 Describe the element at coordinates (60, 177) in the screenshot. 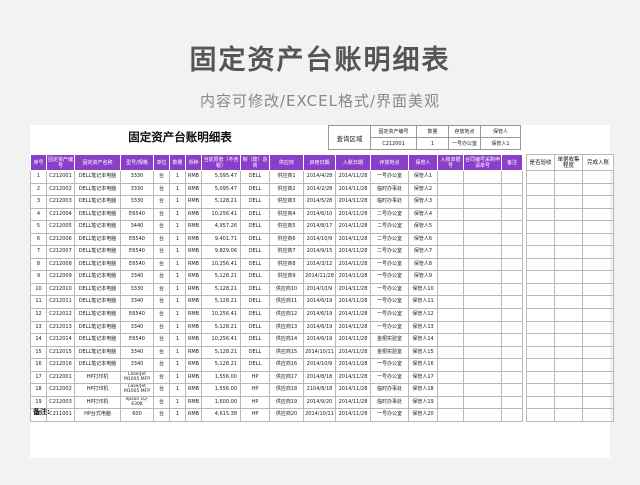

I see `cell-asset-id: C212001` at that location.